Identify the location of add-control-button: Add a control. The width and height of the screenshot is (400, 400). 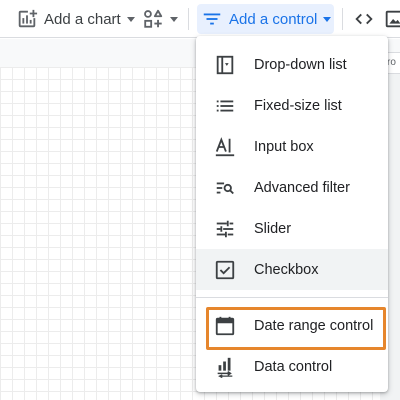
(265, 19).